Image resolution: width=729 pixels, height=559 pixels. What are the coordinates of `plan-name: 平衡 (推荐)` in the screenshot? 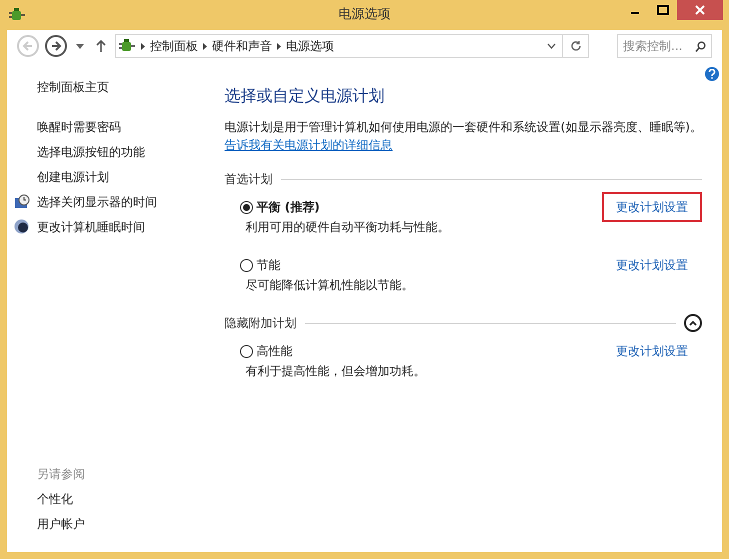 It's located at (288, 207).